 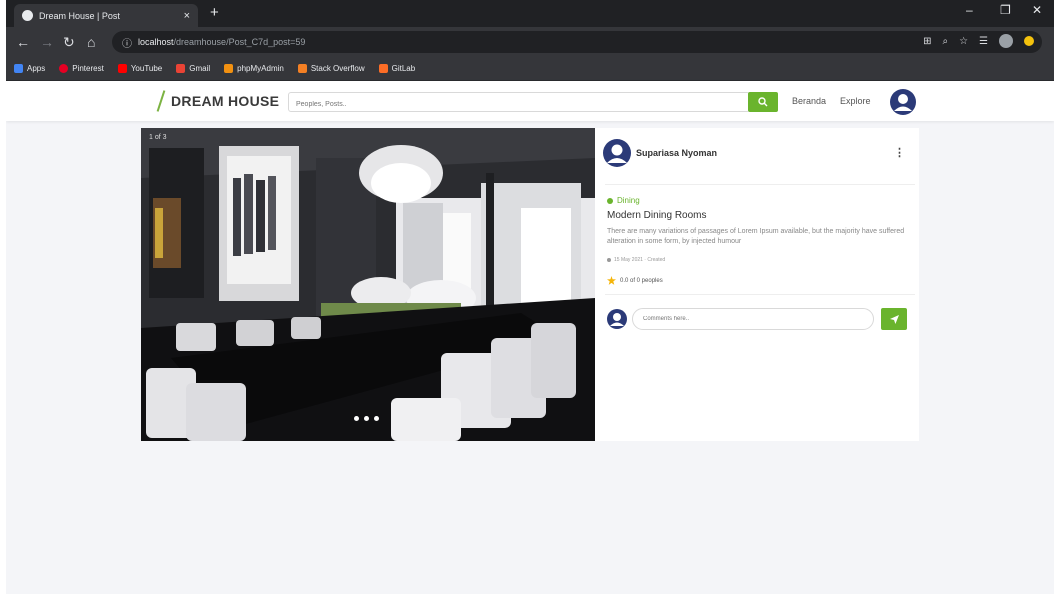 I want to click on site-logo: DREAM HOUSE, so click(x=216, y=101).